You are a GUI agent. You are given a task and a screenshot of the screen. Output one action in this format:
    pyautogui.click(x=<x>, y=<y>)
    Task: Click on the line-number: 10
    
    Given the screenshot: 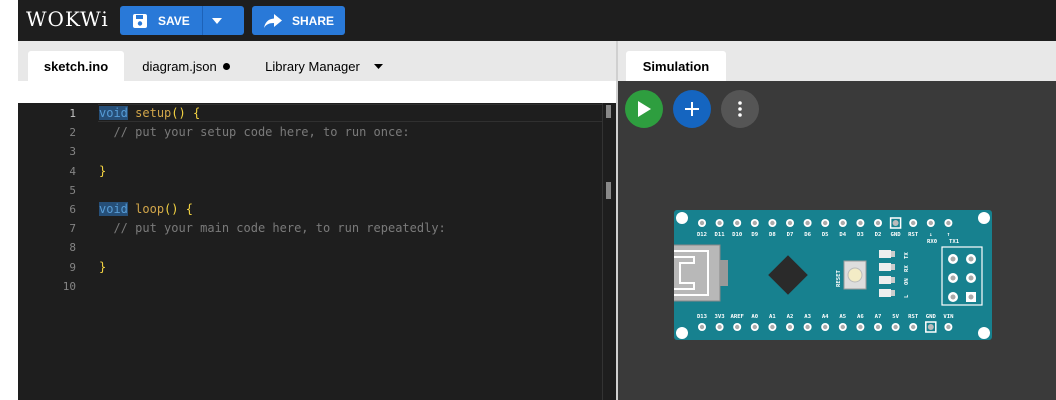 What is the action you would take?
    pyautogui.click(x=69, y=286)
    